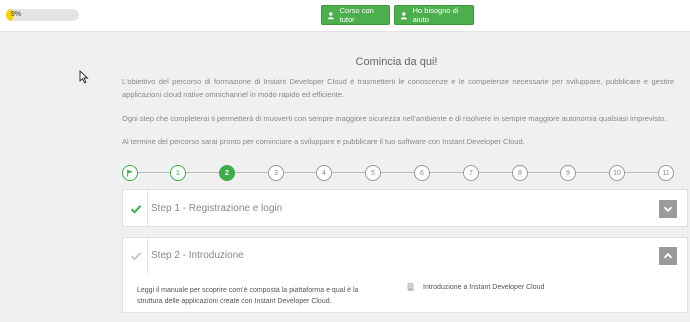 This screenshot has height=322, width=690. What do you see at coordinates (568, 173) in the screenshot?
I see `step-9: 9` at bounding box center [568, 173].